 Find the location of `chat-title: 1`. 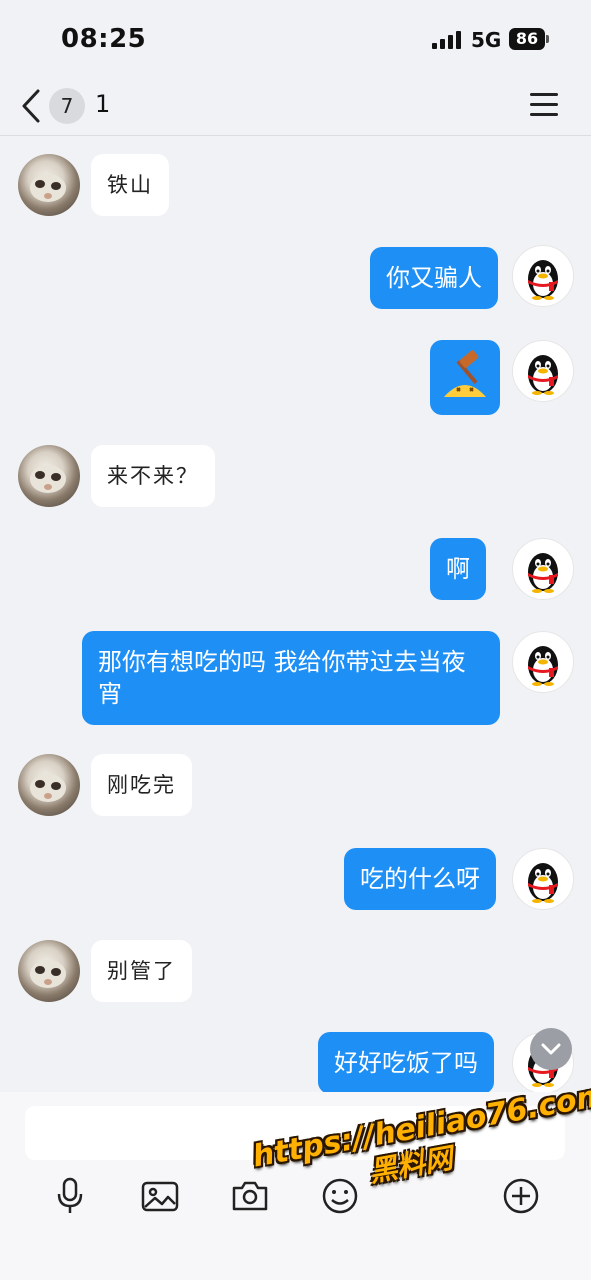

chat-title: 1 is located at coordinates (103, 104).